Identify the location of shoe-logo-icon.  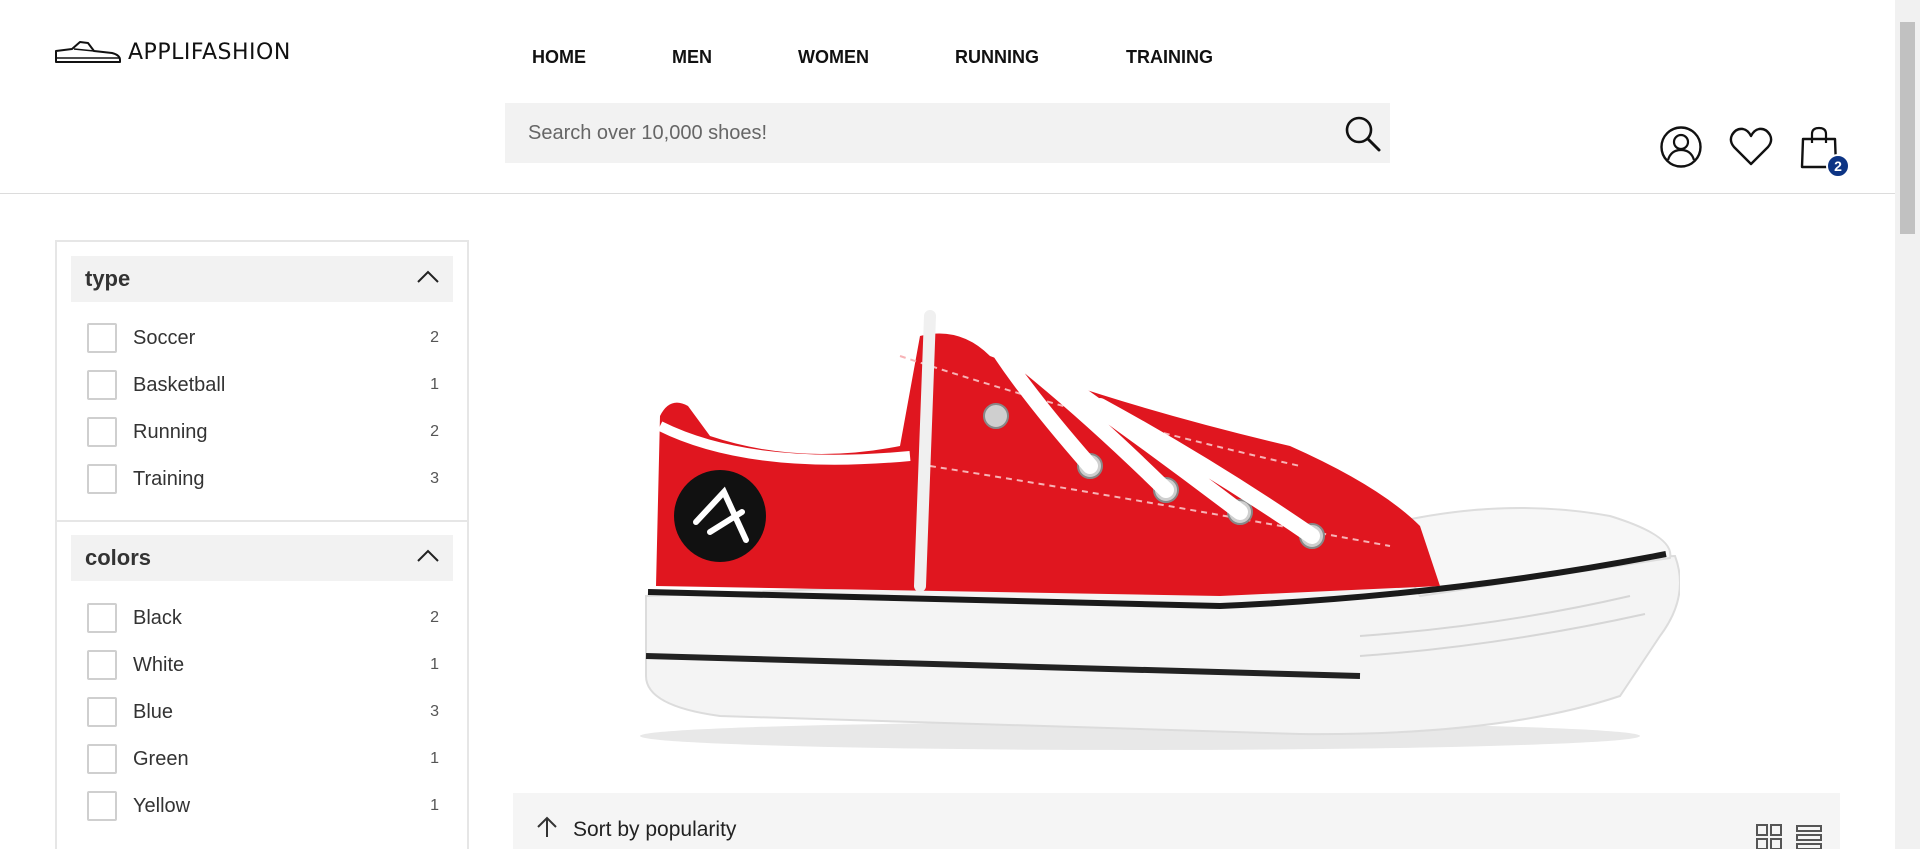
(88, 52).